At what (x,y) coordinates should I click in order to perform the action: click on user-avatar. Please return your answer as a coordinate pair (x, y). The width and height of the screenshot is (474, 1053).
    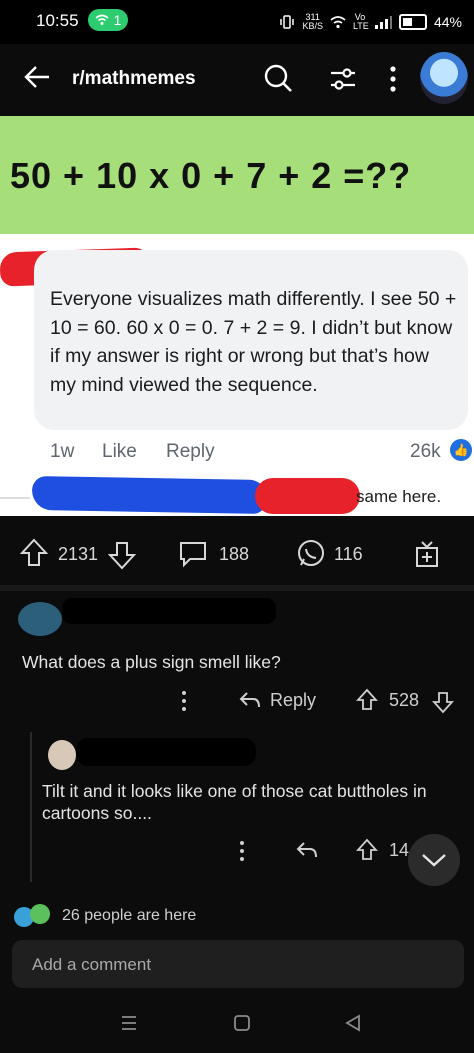
    Looking at the image, I should click on (444, 78).